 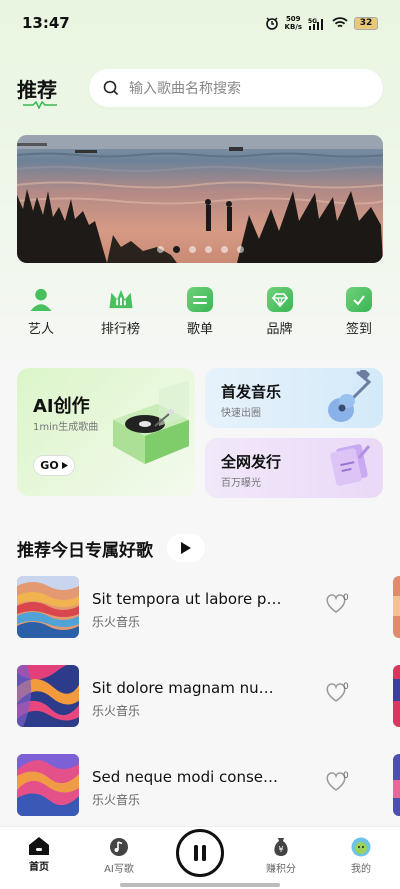 I want to click on nav-ai-write: AI写歌, so click(x=119, y=856).